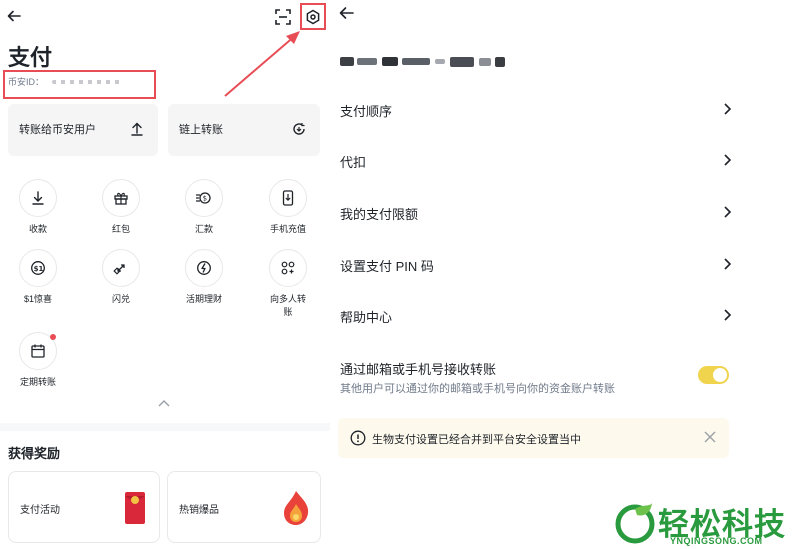 The width and height of the screenshot is (800, 549). What do you see at coordinates (366, 111) in the screenshot?
I see `row-label: 支付顺序` at bounding box center [366, 111].